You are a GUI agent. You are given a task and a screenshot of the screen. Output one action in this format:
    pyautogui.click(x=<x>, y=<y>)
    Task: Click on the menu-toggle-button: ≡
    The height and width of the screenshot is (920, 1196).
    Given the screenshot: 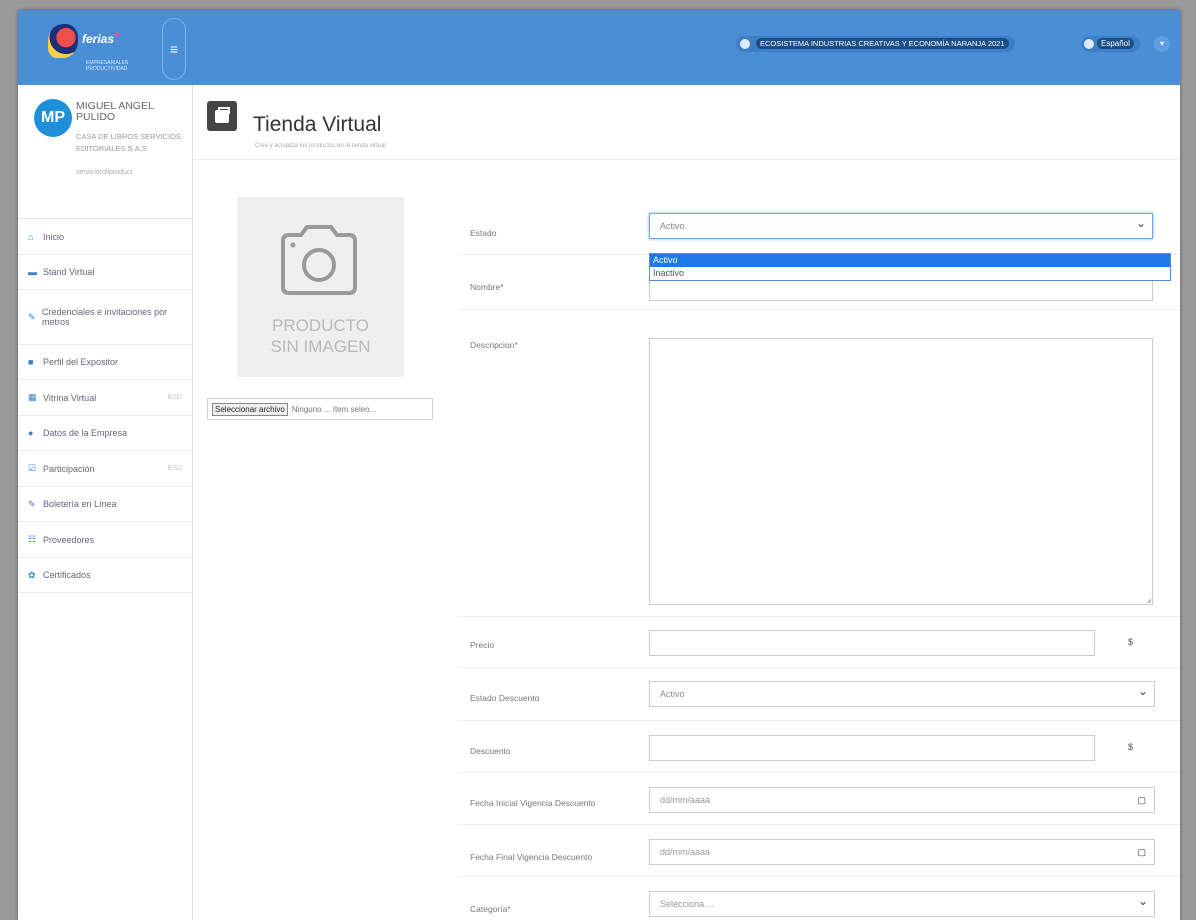 What is the action you would take?
    pyautogui.click(x=174, y=49)
    